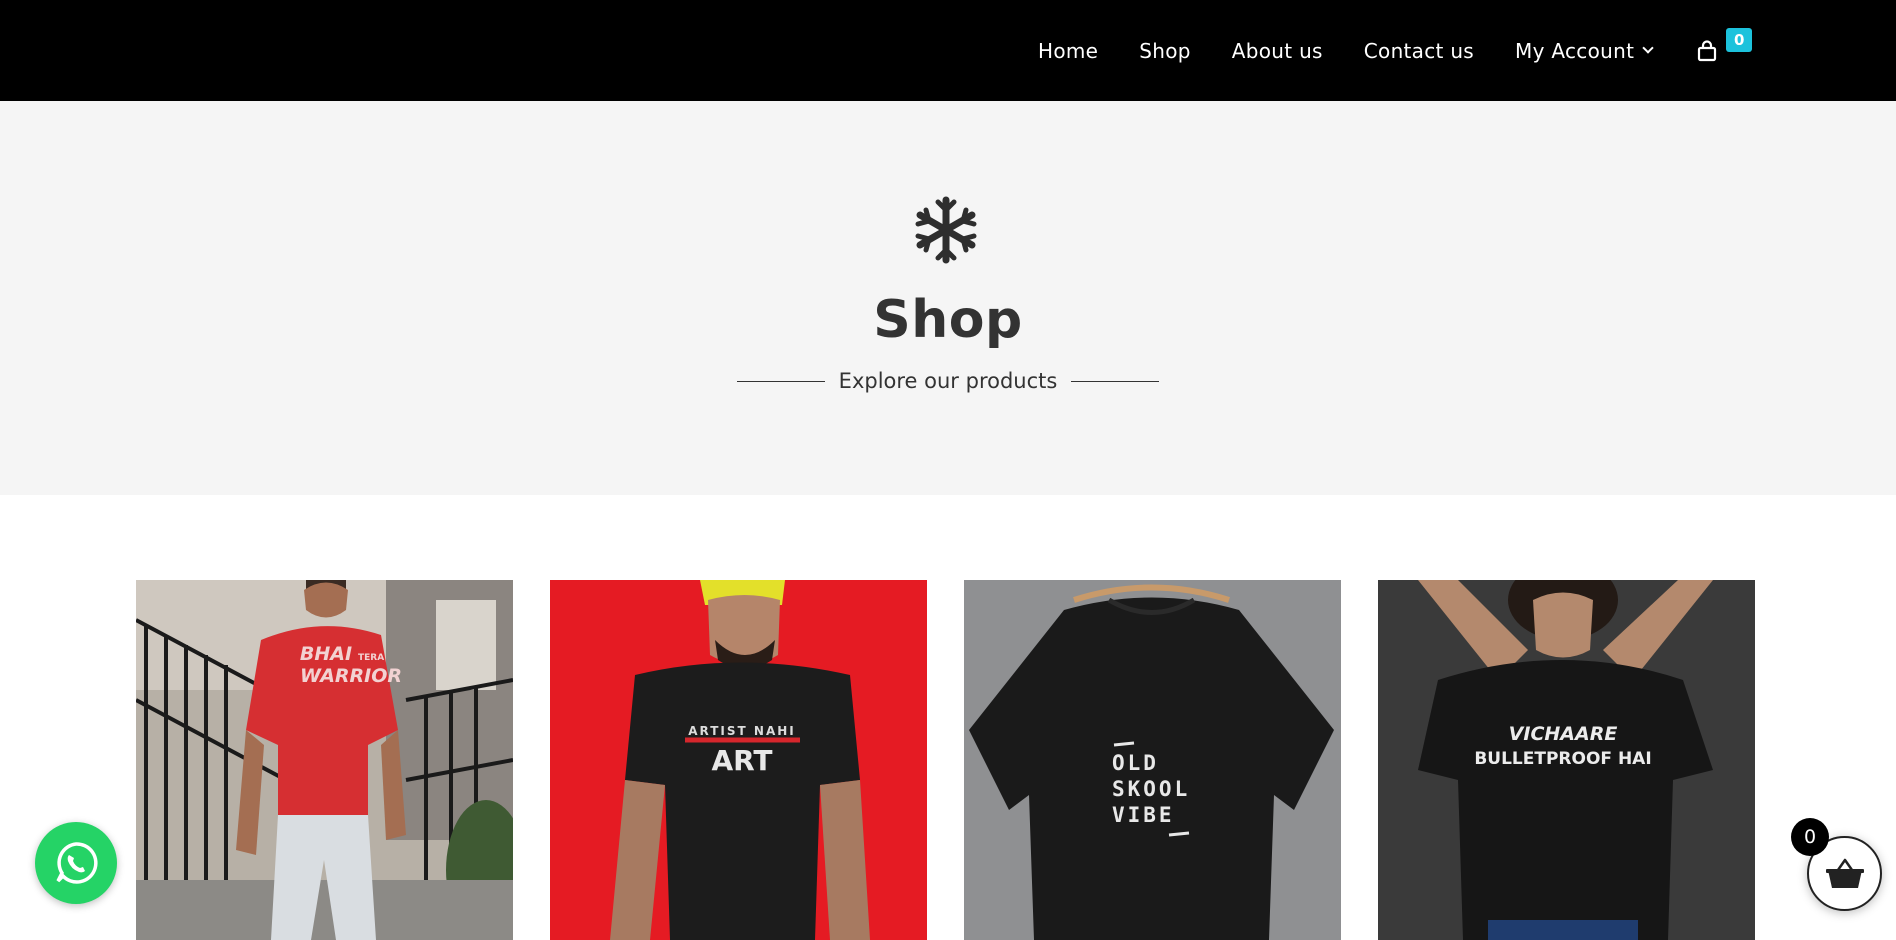  Describe the element at coordinates (371, 658) in the screenshot. I see `svg-text: TERA` at that location.